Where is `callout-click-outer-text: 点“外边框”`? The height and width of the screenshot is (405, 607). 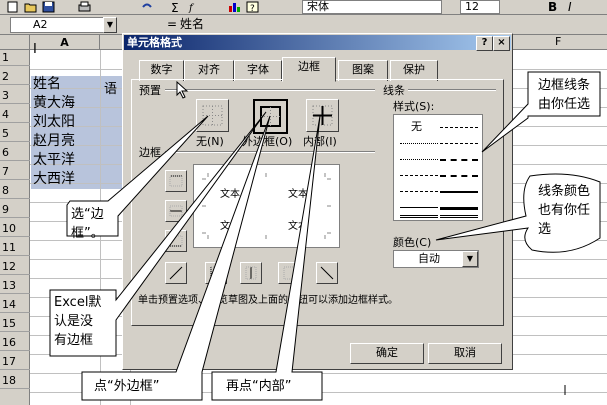
callout-click-outer-text: 点“外边框” is located at coordinates (127, 386).